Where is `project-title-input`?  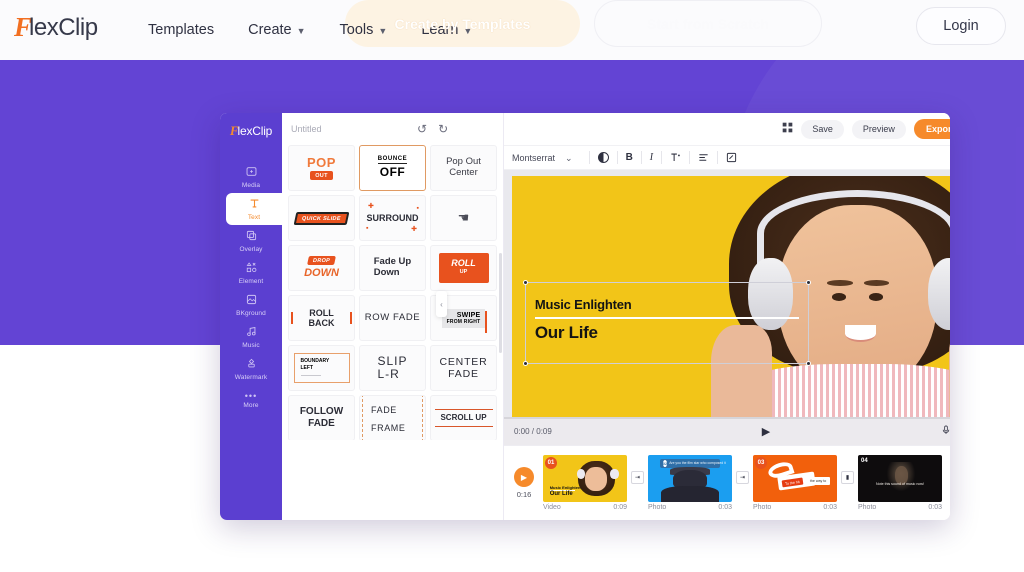
project-title-input is located at coordinates (345, 129).